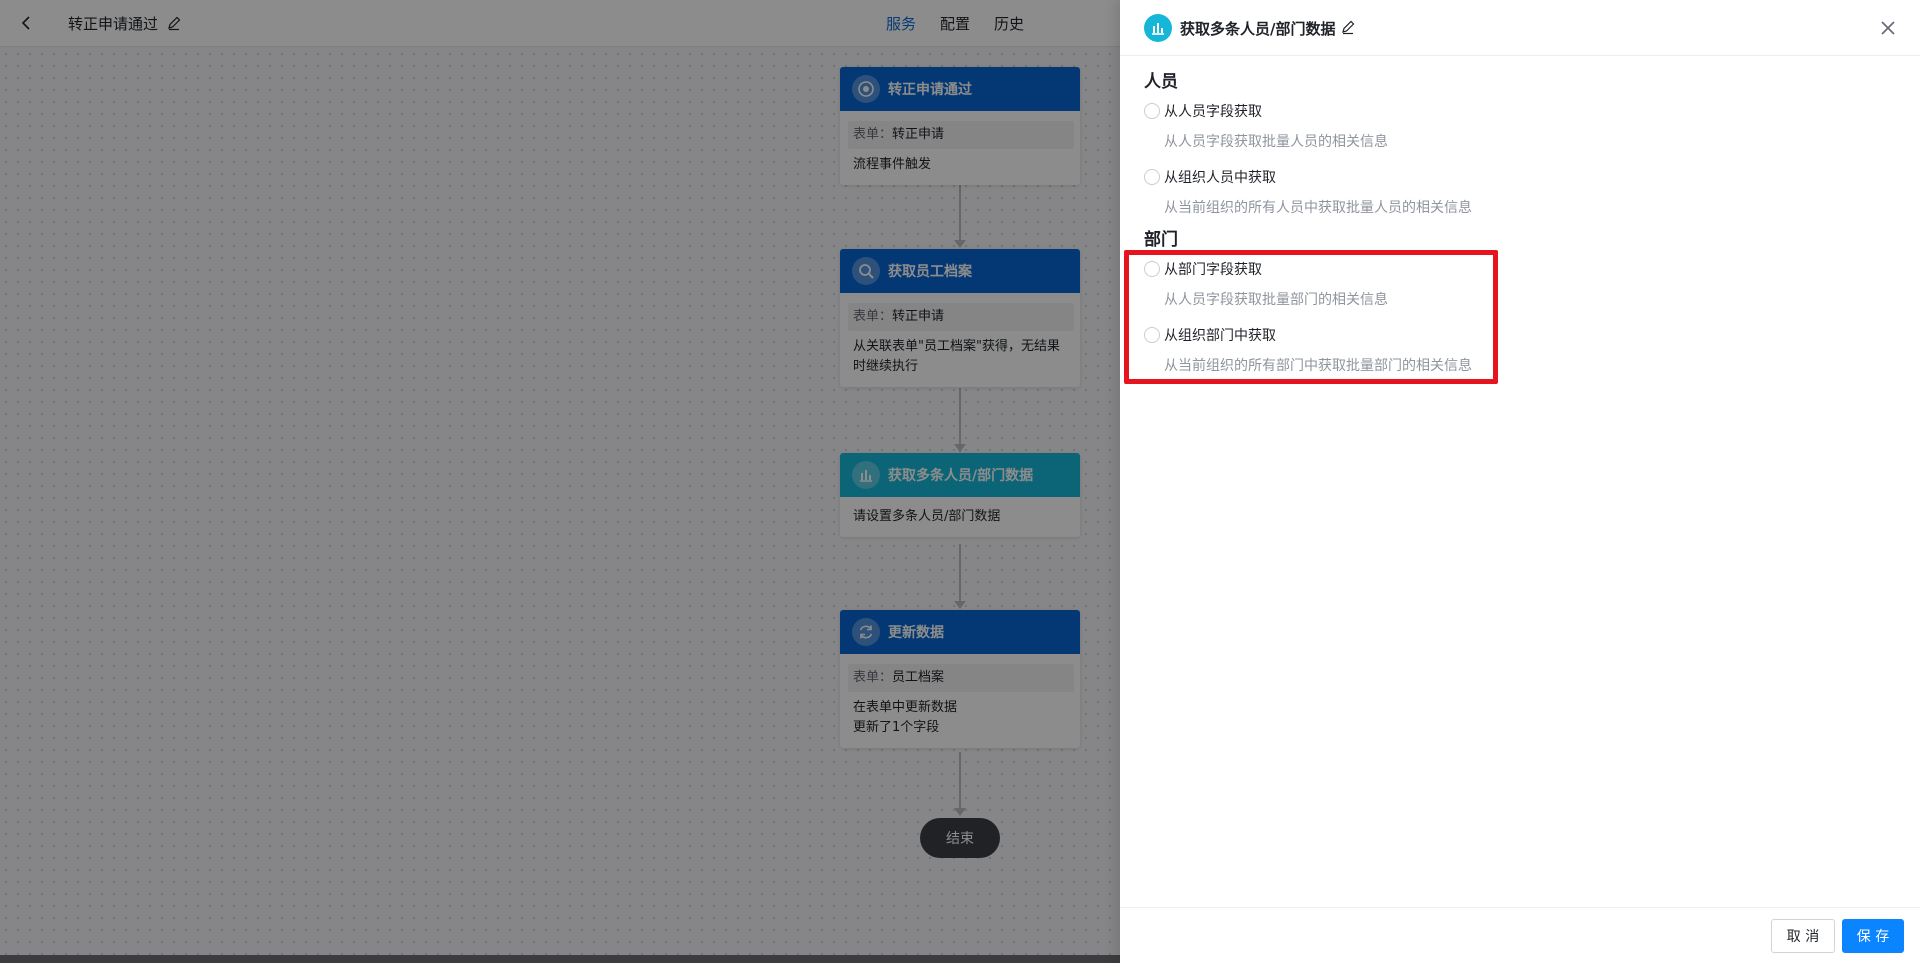  What do you see at coordinates (1318, 366) in the screenshot?
I see `option-desc: 从当前组织的所有部门中获取批量部门的相关信息` at bounding box center [1318, 366].